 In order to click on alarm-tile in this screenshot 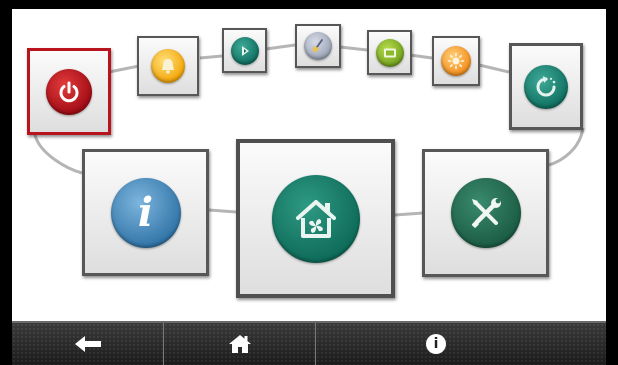, I will do `click(168, 66)`.